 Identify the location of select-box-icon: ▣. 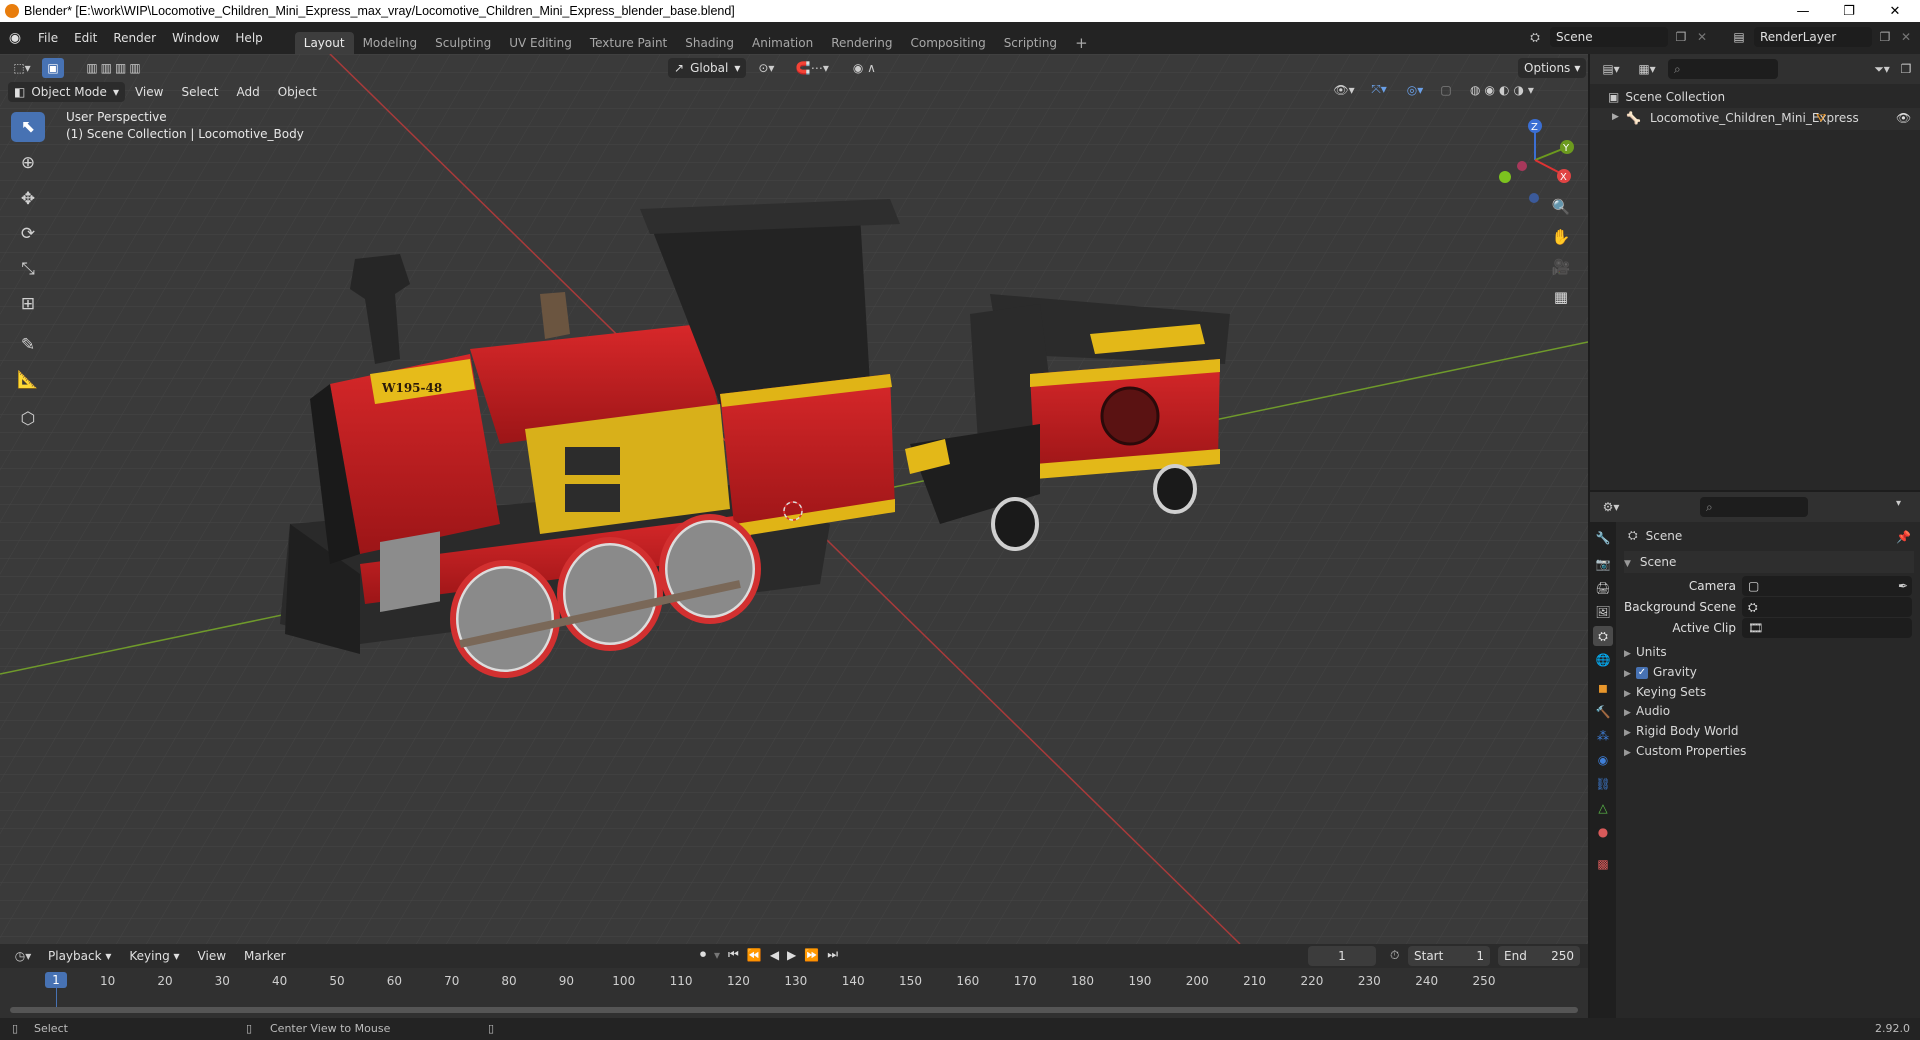
(53, 68).